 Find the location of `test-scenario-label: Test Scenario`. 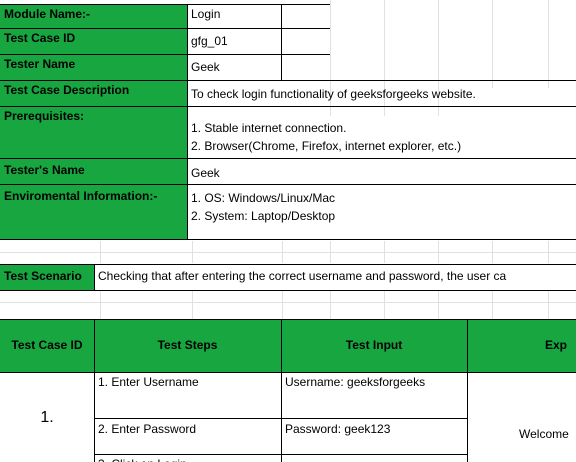

test-scenario-label: Test Scenario is located at coordinates (47, 277).